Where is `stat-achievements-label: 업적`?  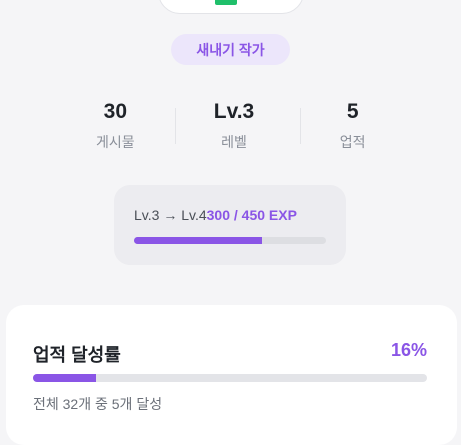
stat-achievements-label: 업적 is located at coordinates (352, 142).